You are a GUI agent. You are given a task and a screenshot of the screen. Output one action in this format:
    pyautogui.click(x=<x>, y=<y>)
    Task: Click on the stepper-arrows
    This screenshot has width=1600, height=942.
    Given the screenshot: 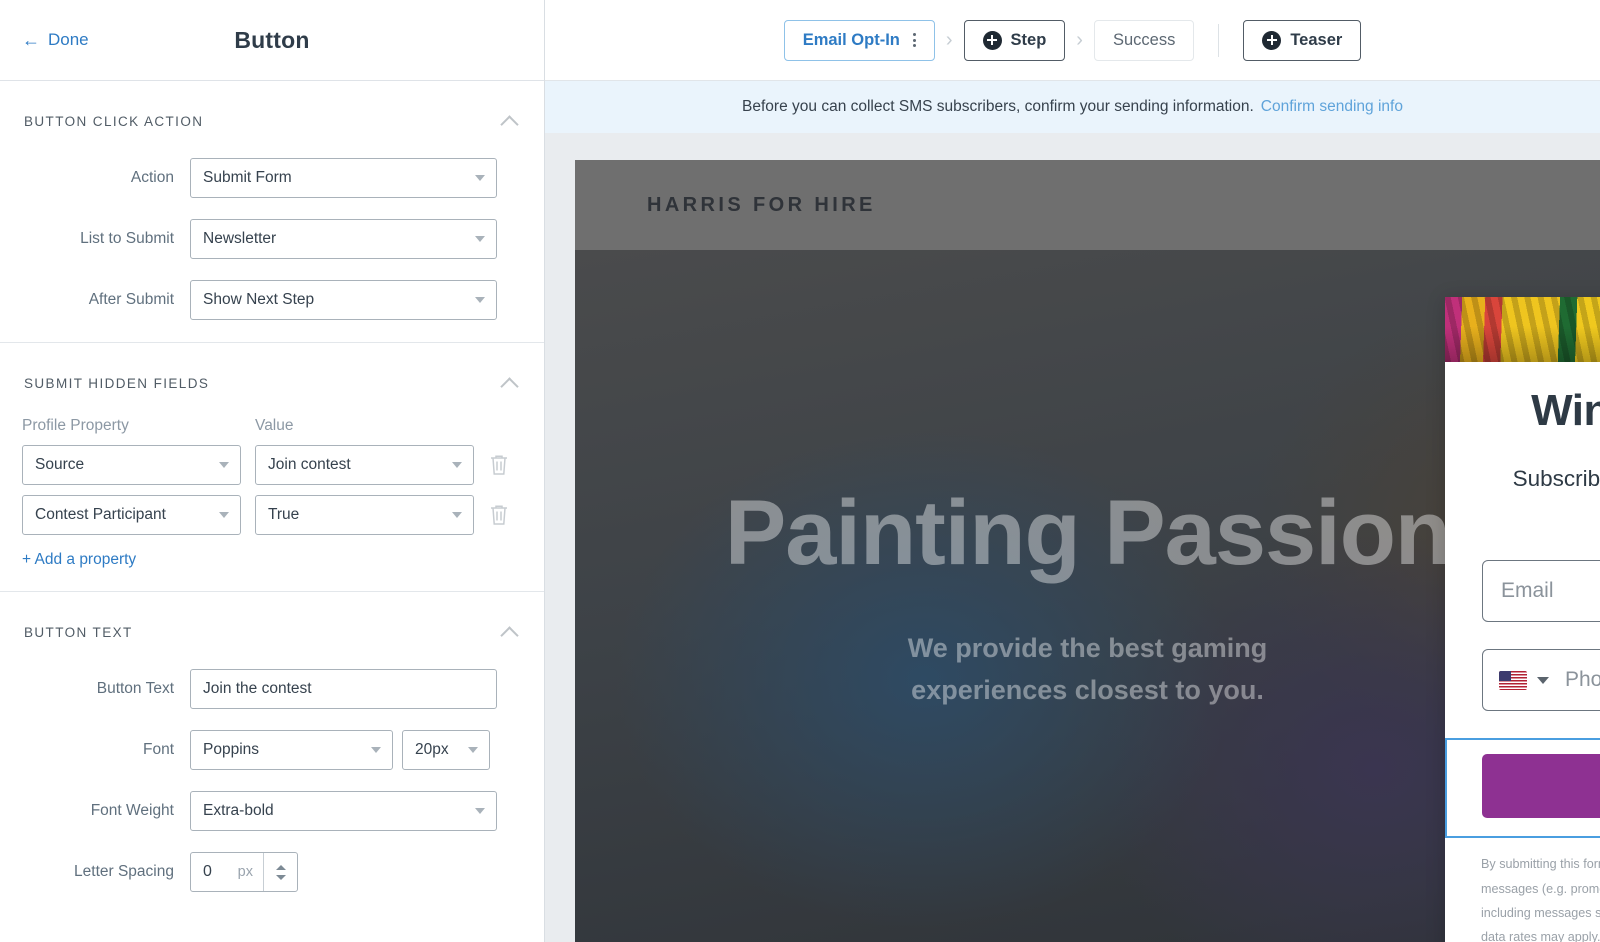 What is the action you would take?
    pyautogui.click(x=280, y=872)
    